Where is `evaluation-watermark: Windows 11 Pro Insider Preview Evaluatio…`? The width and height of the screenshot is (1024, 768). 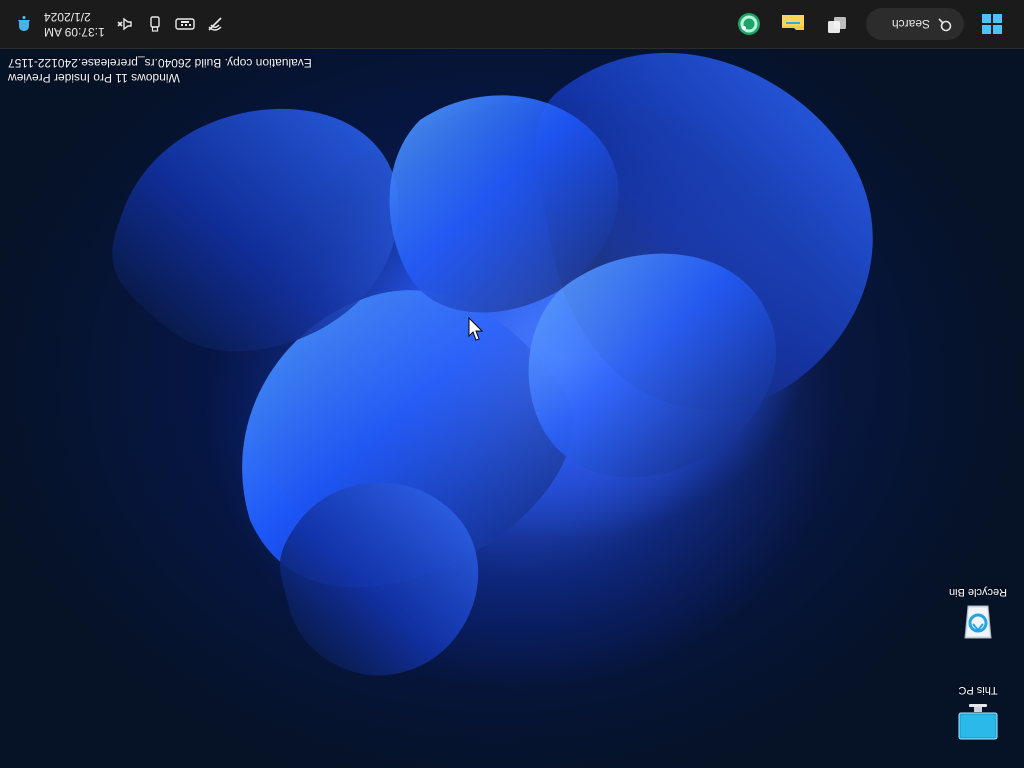
evaluation-watermark: Windows 11 Pro Insider Preview Evaluatio… is located at coordinates (160, 70).